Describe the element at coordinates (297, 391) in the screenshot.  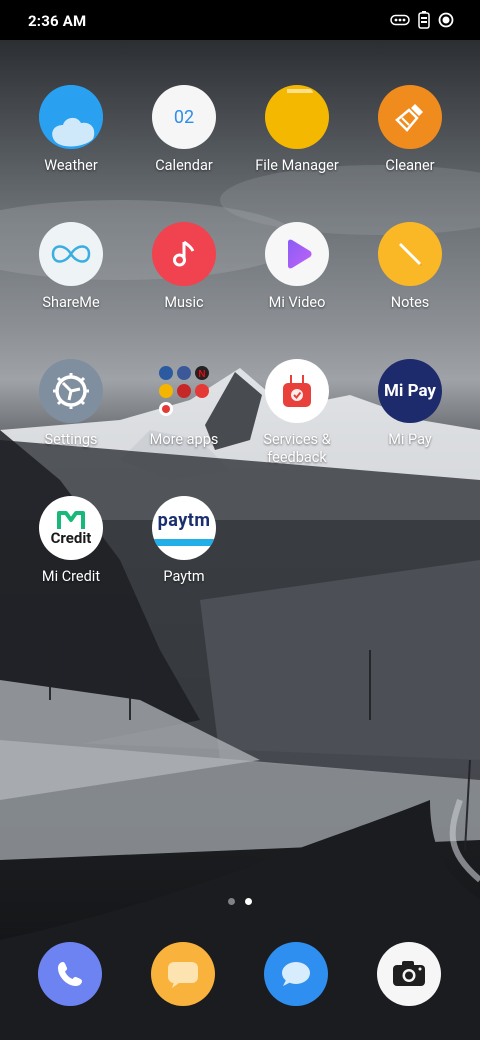
I see `service-bag-icon` at that location.